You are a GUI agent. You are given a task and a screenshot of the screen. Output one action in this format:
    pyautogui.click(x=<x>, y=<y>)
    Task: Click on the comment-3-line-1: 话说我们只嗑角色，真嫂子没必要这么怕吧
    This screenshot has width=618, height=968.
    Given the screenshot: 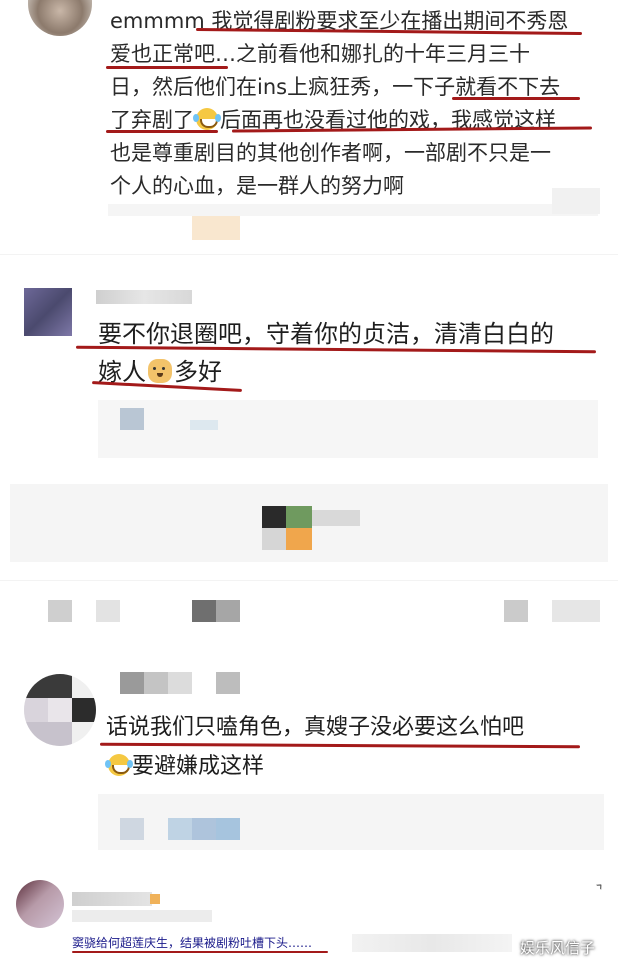 What is the action you would take?
    pyautogui.click(x=315, y=727)
    